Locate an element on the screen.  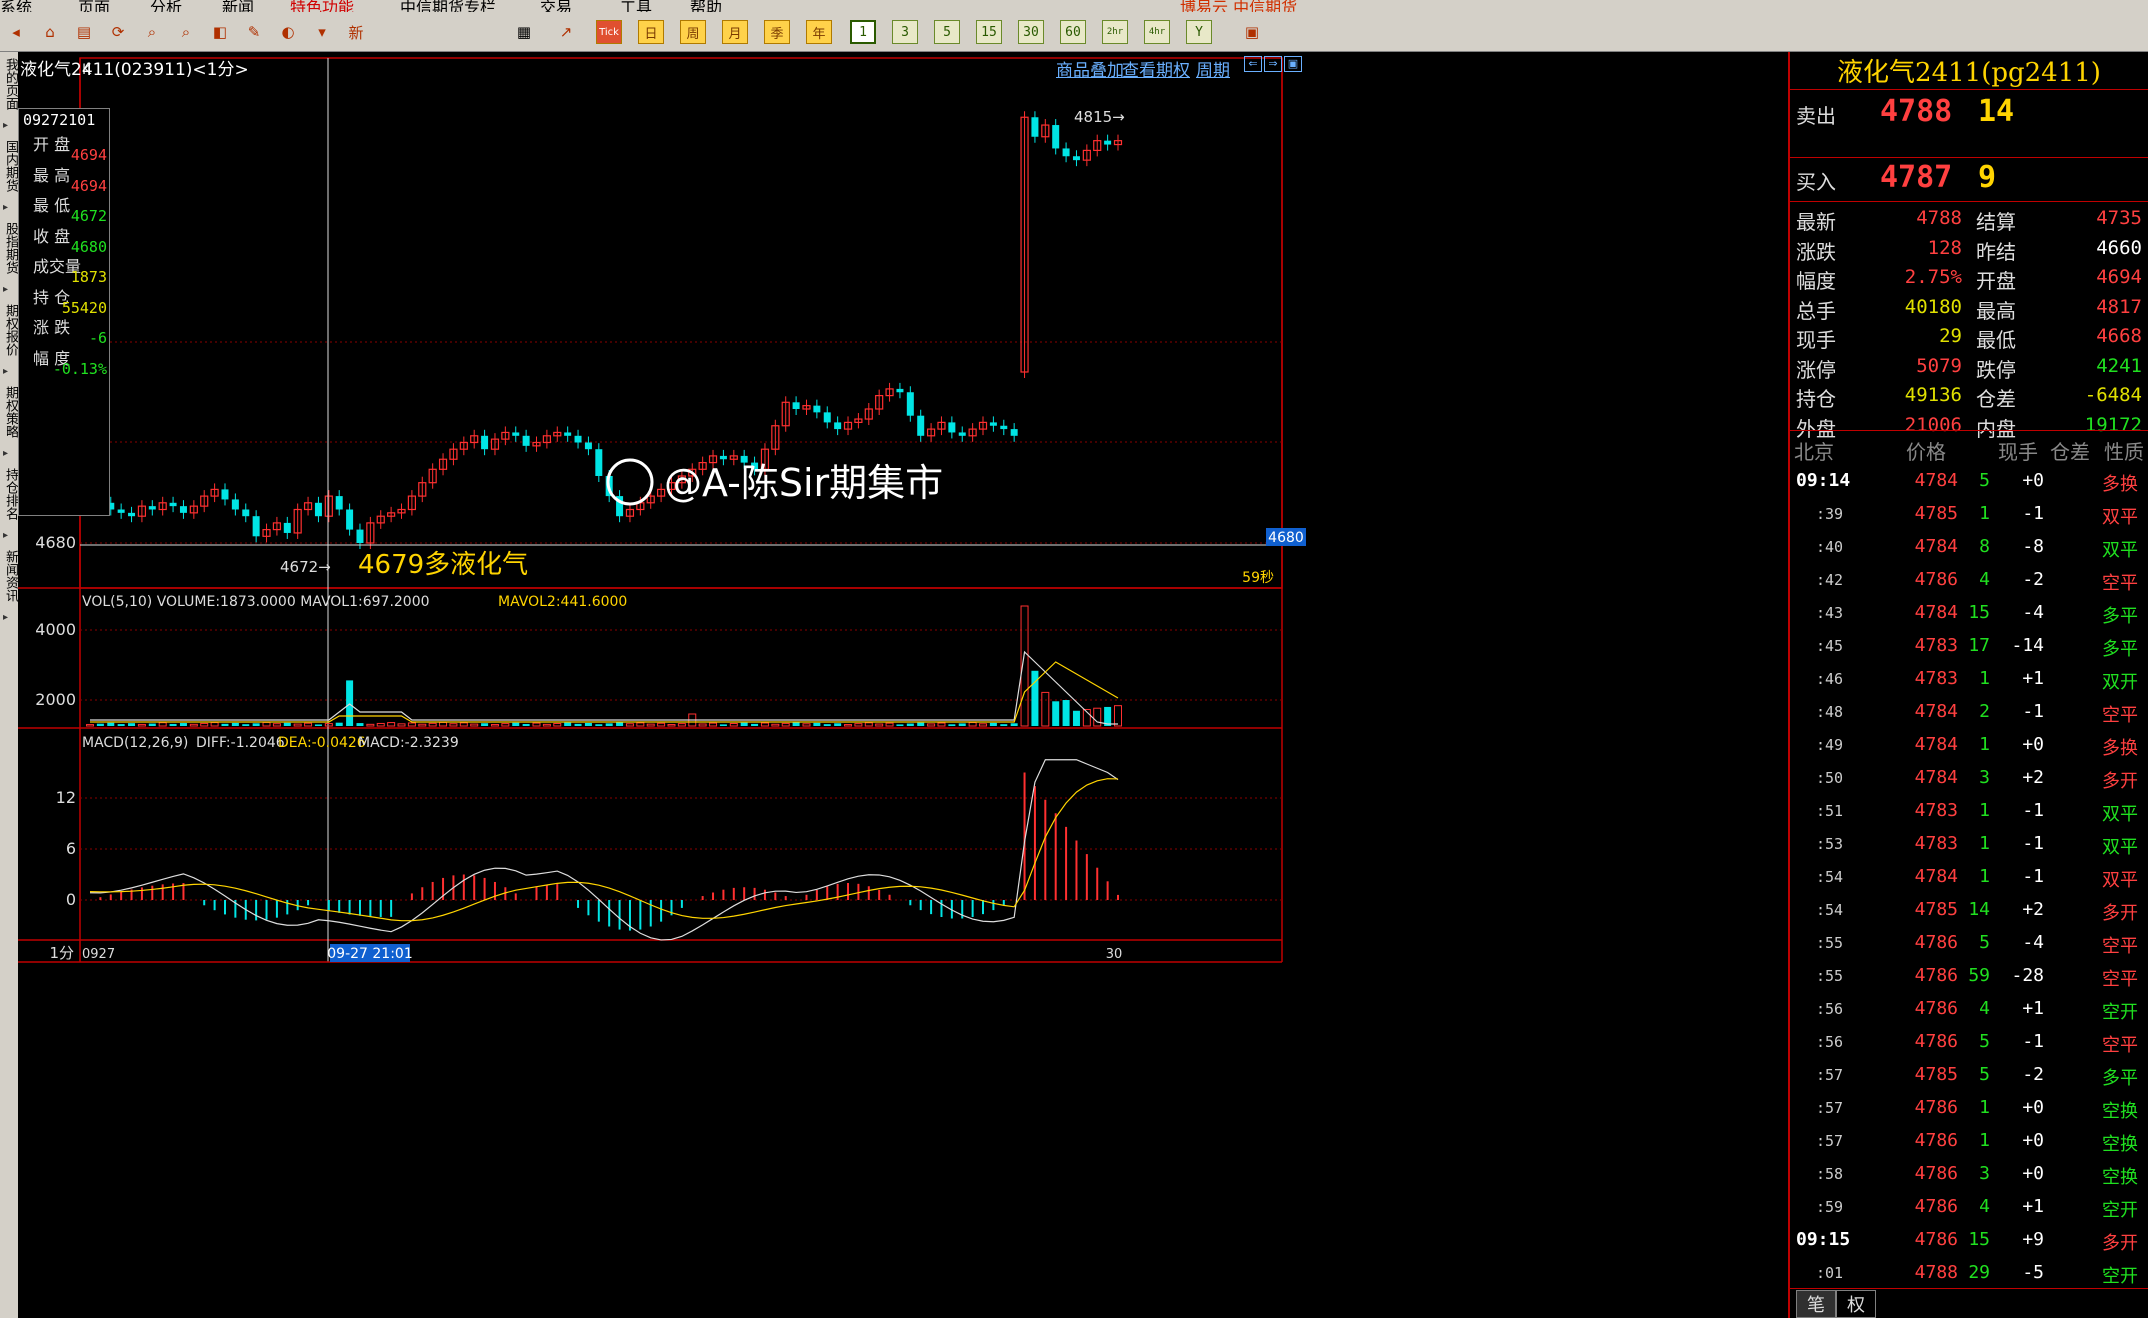
period-60: 60 is located at coordinates (1073, 32).